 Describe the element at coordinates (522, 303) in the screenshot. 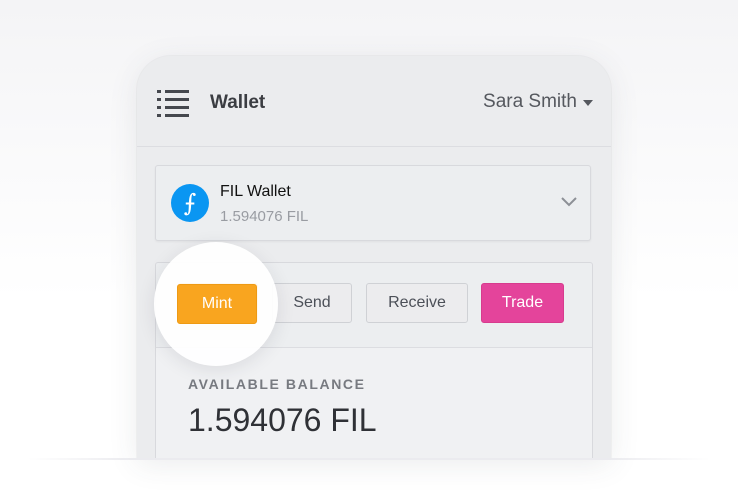

I see `trade-button: Trade` at that location.